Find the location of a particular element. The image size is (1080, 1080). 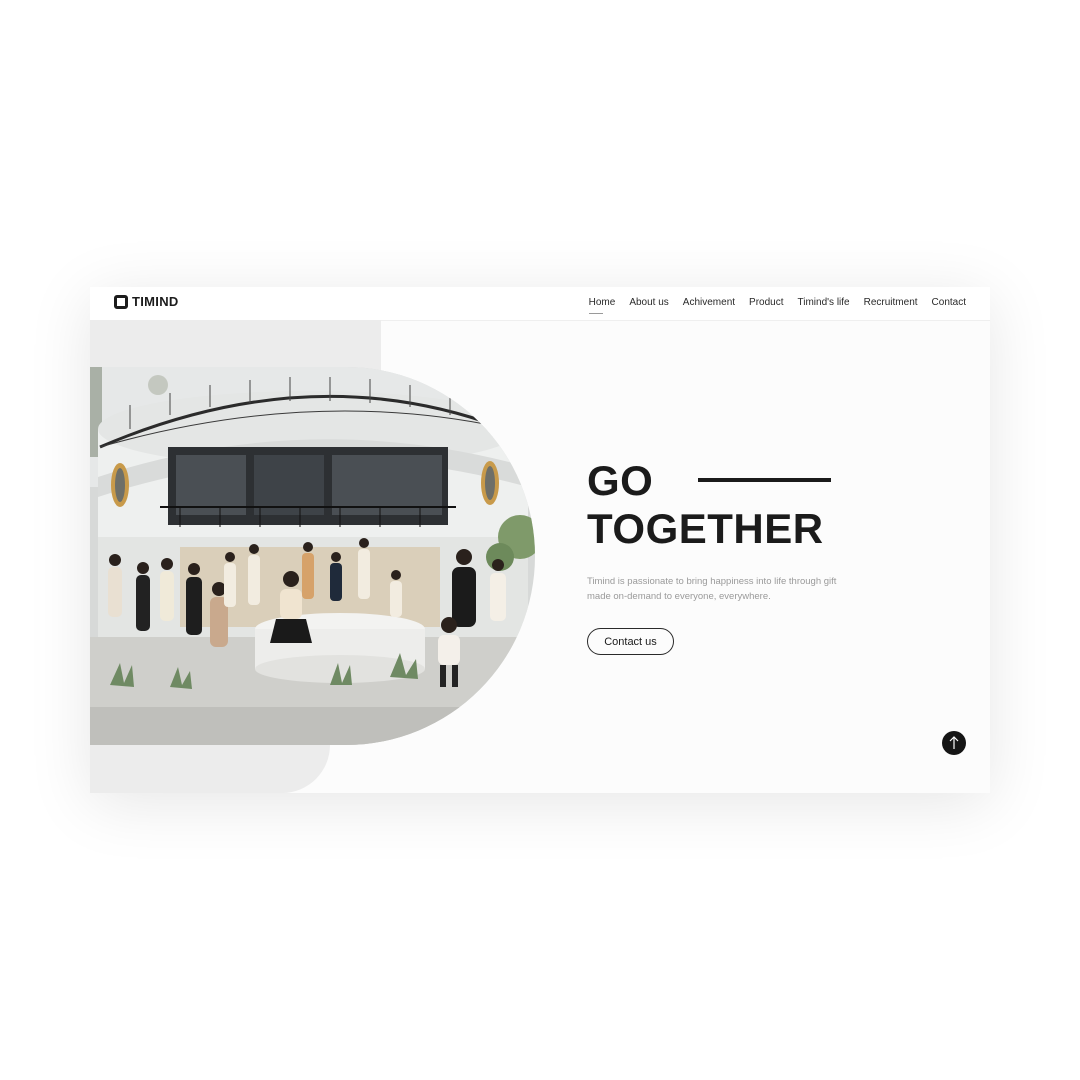

team-photo-illustration is located at coordinates (312, 556).